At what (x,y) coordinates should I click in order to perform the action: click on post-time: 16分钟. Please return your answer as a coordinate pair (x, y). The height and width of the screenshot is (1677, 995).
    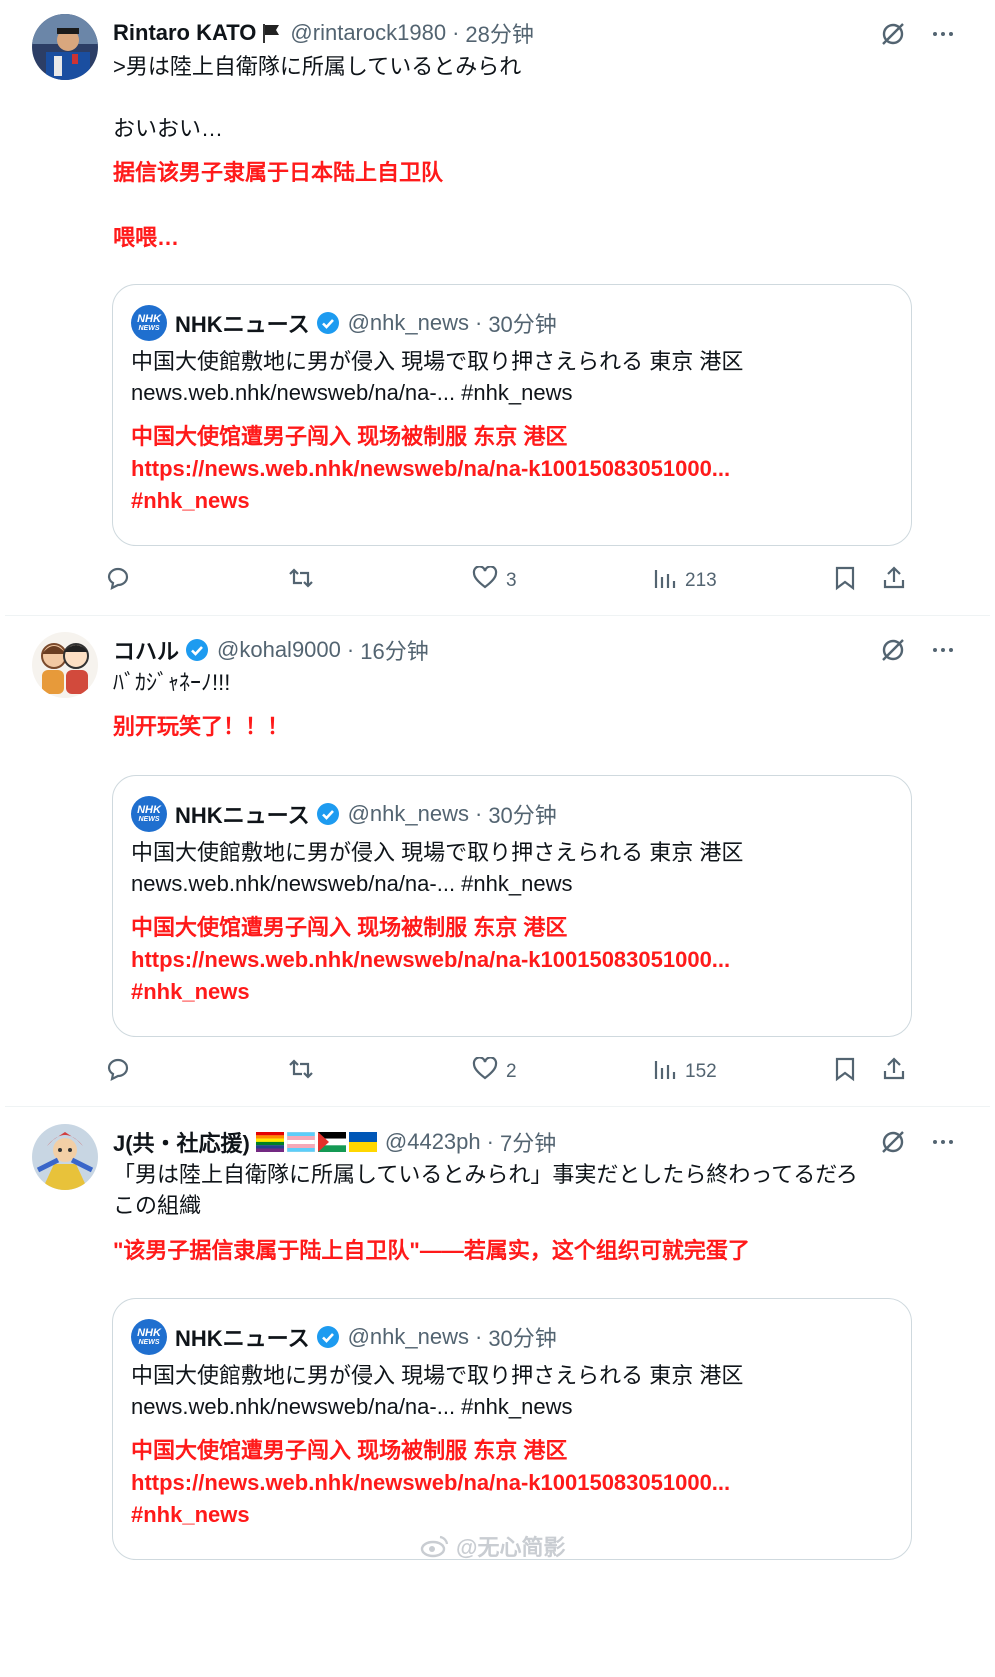
    Looking at the image, I should click on (394, 650).